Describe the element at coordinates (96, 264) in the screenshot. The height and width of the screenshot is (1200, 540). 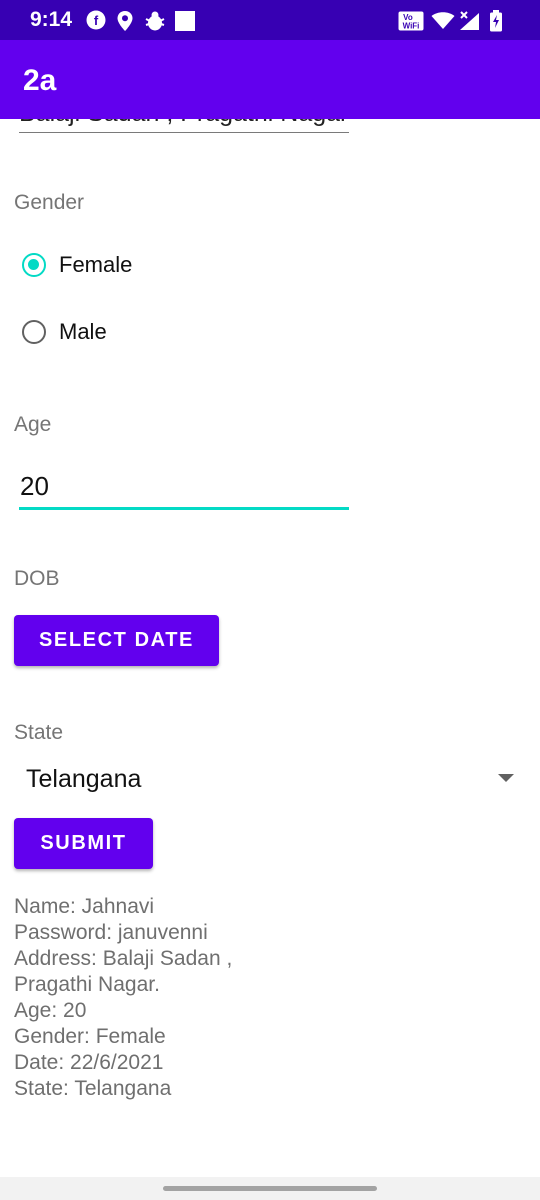
I see `radio-female-label: Female` at that location.